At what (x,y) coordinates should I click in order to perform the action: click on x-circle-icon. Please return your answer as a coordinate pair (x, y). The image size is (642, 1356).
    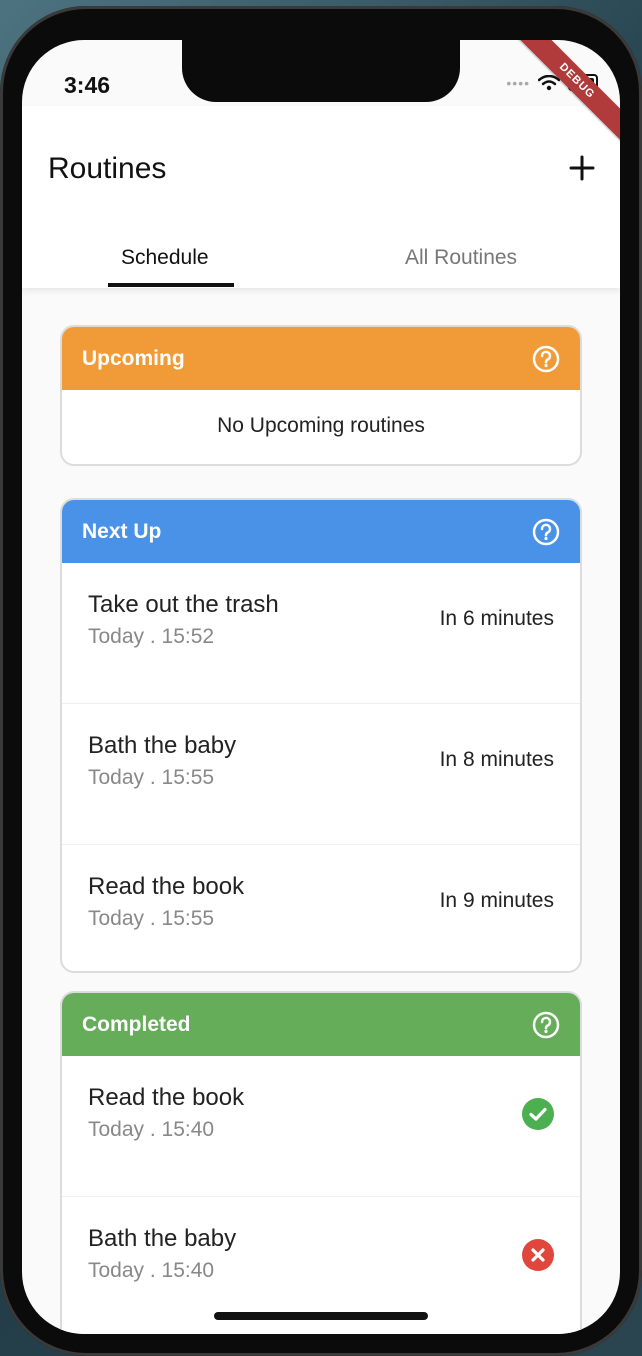
    Looking at the image, I should click on (538, 1255).